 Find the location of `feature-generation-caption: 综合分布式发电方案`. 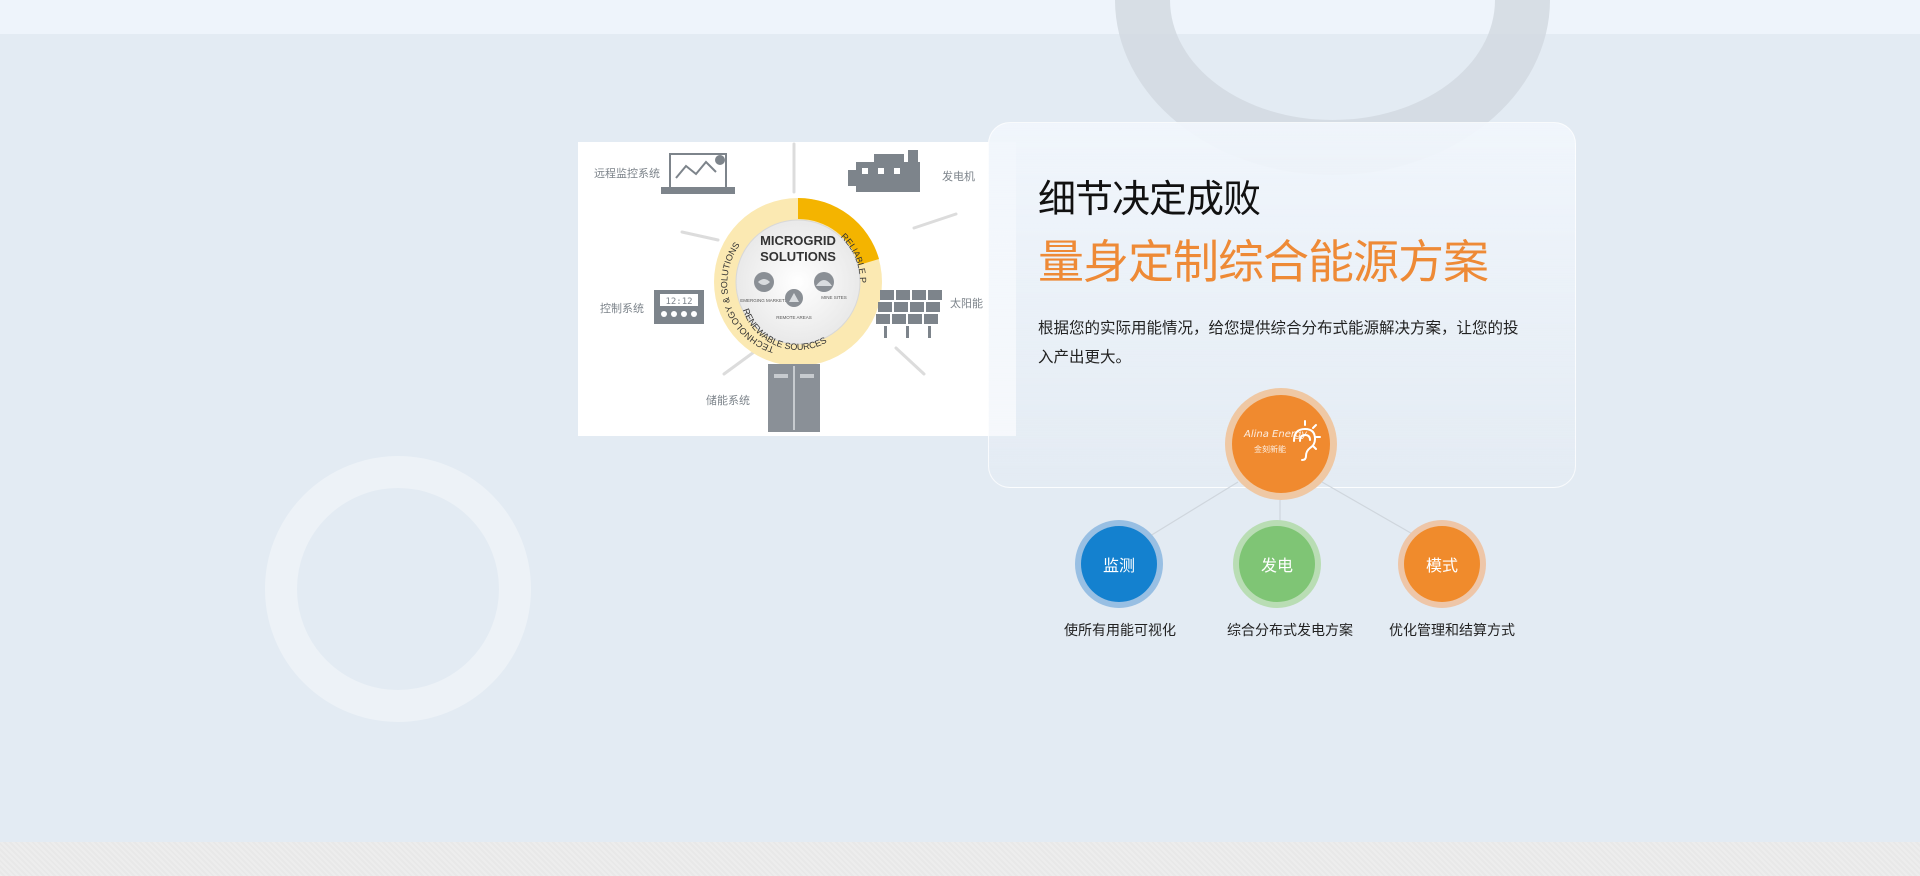

feature-generation-caption: 综合分布式发电方案 is located at coordinates (1290, 631).